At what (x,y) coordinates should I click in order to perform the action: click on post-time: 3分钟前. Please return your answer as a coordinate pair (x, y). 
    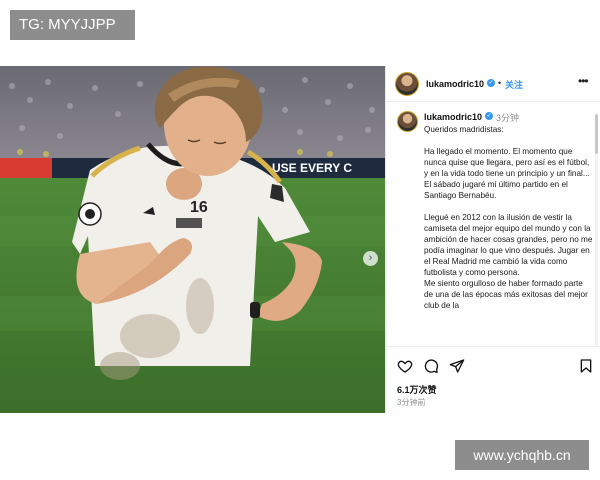
    Looking at the image, I should click on (411, 402).